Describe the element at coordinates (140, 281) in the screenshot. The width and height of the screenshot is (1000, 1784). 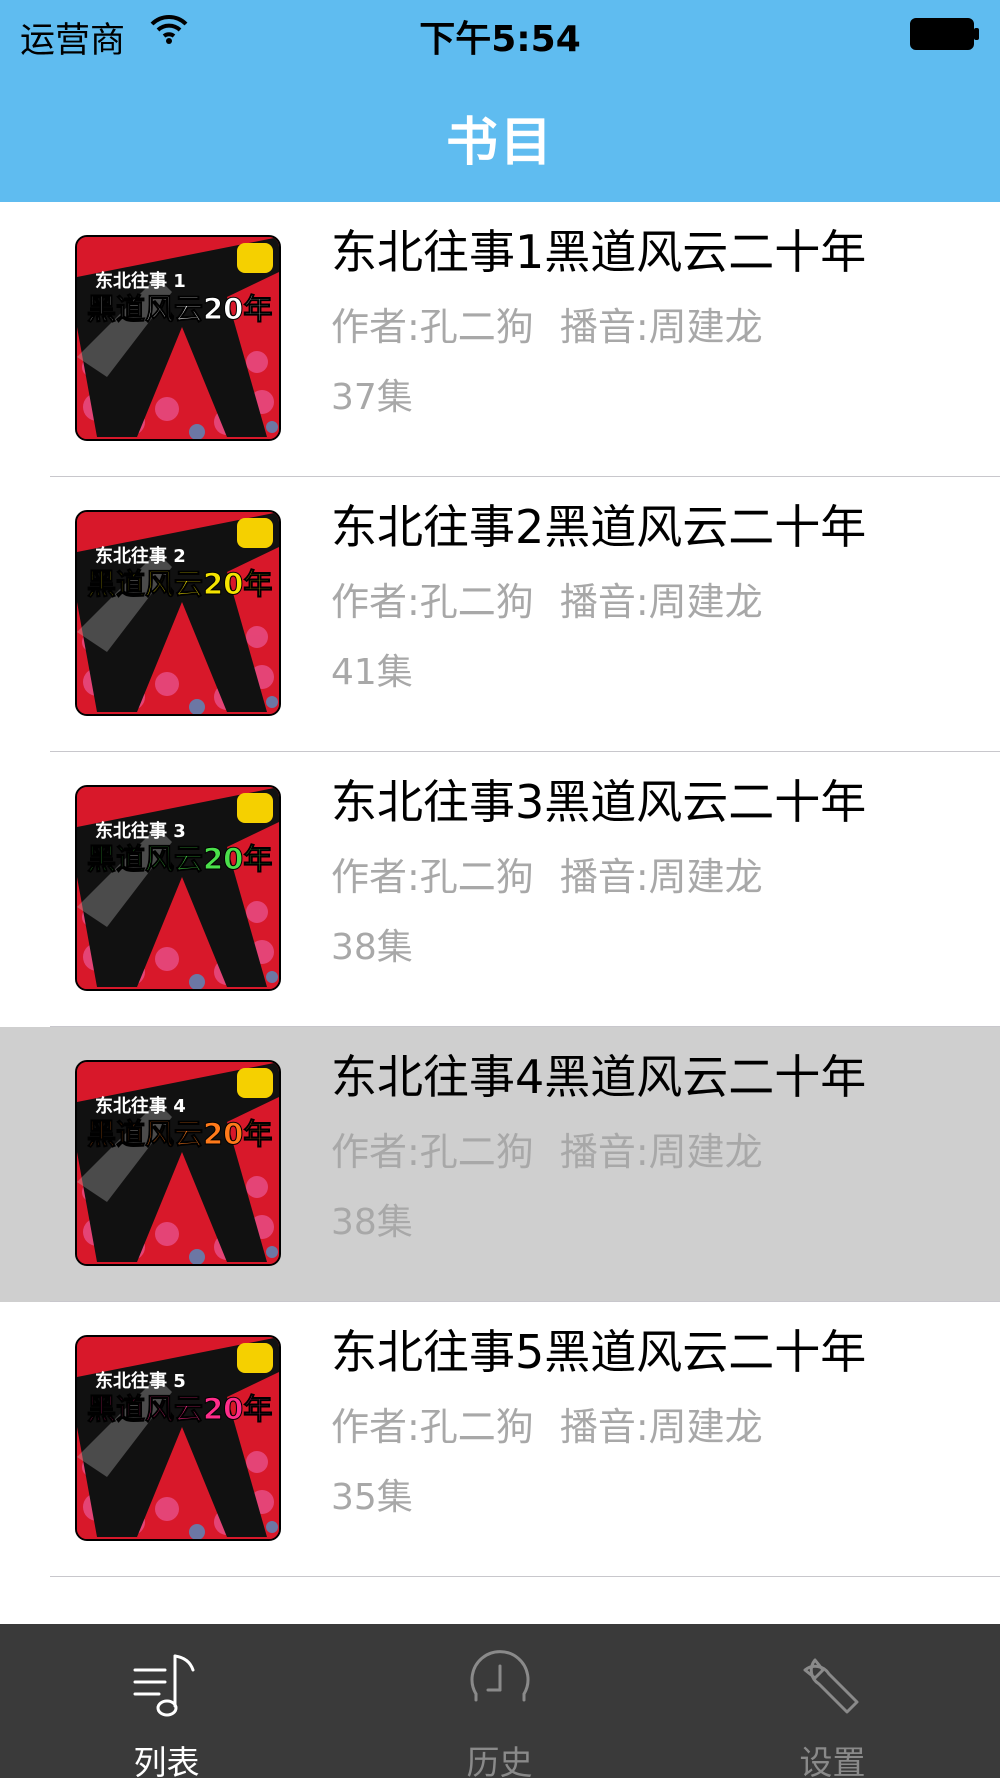
I see `cover-series-text: 东北往事 1` at that location.